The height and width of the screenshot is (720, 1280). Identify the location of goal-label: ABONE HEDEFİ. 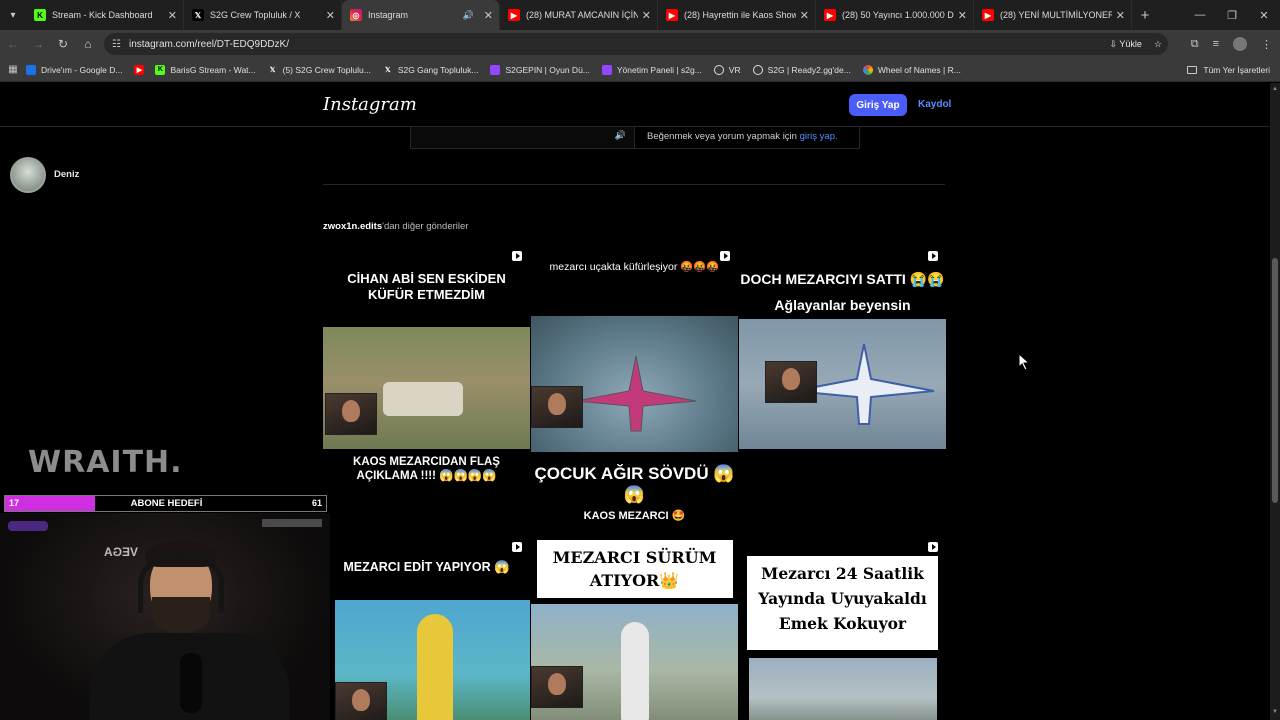
(166, 503).